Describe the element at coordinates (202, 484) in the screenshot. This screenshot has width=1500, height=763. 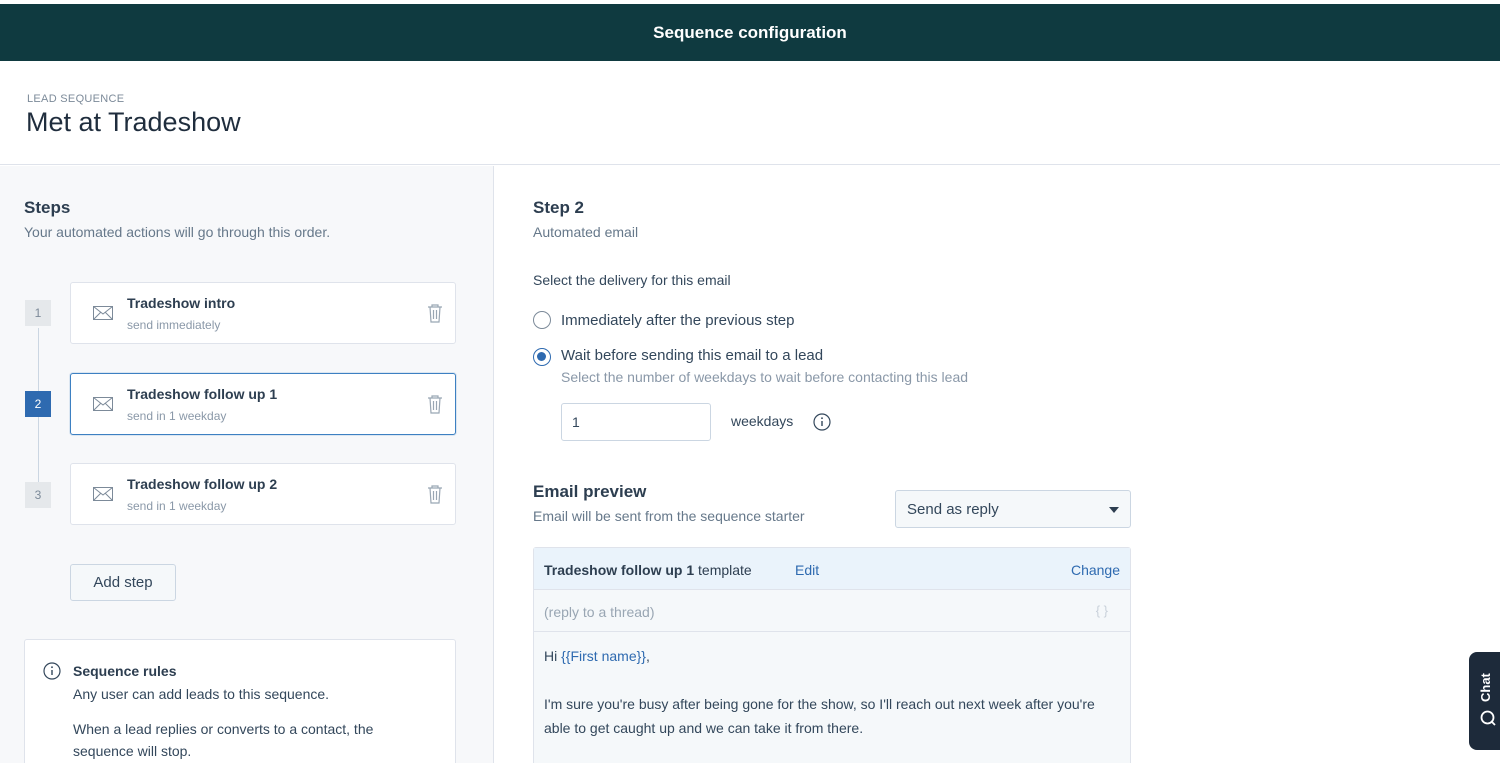
I see `step-name: Tradeshow follow up 2` at that location.